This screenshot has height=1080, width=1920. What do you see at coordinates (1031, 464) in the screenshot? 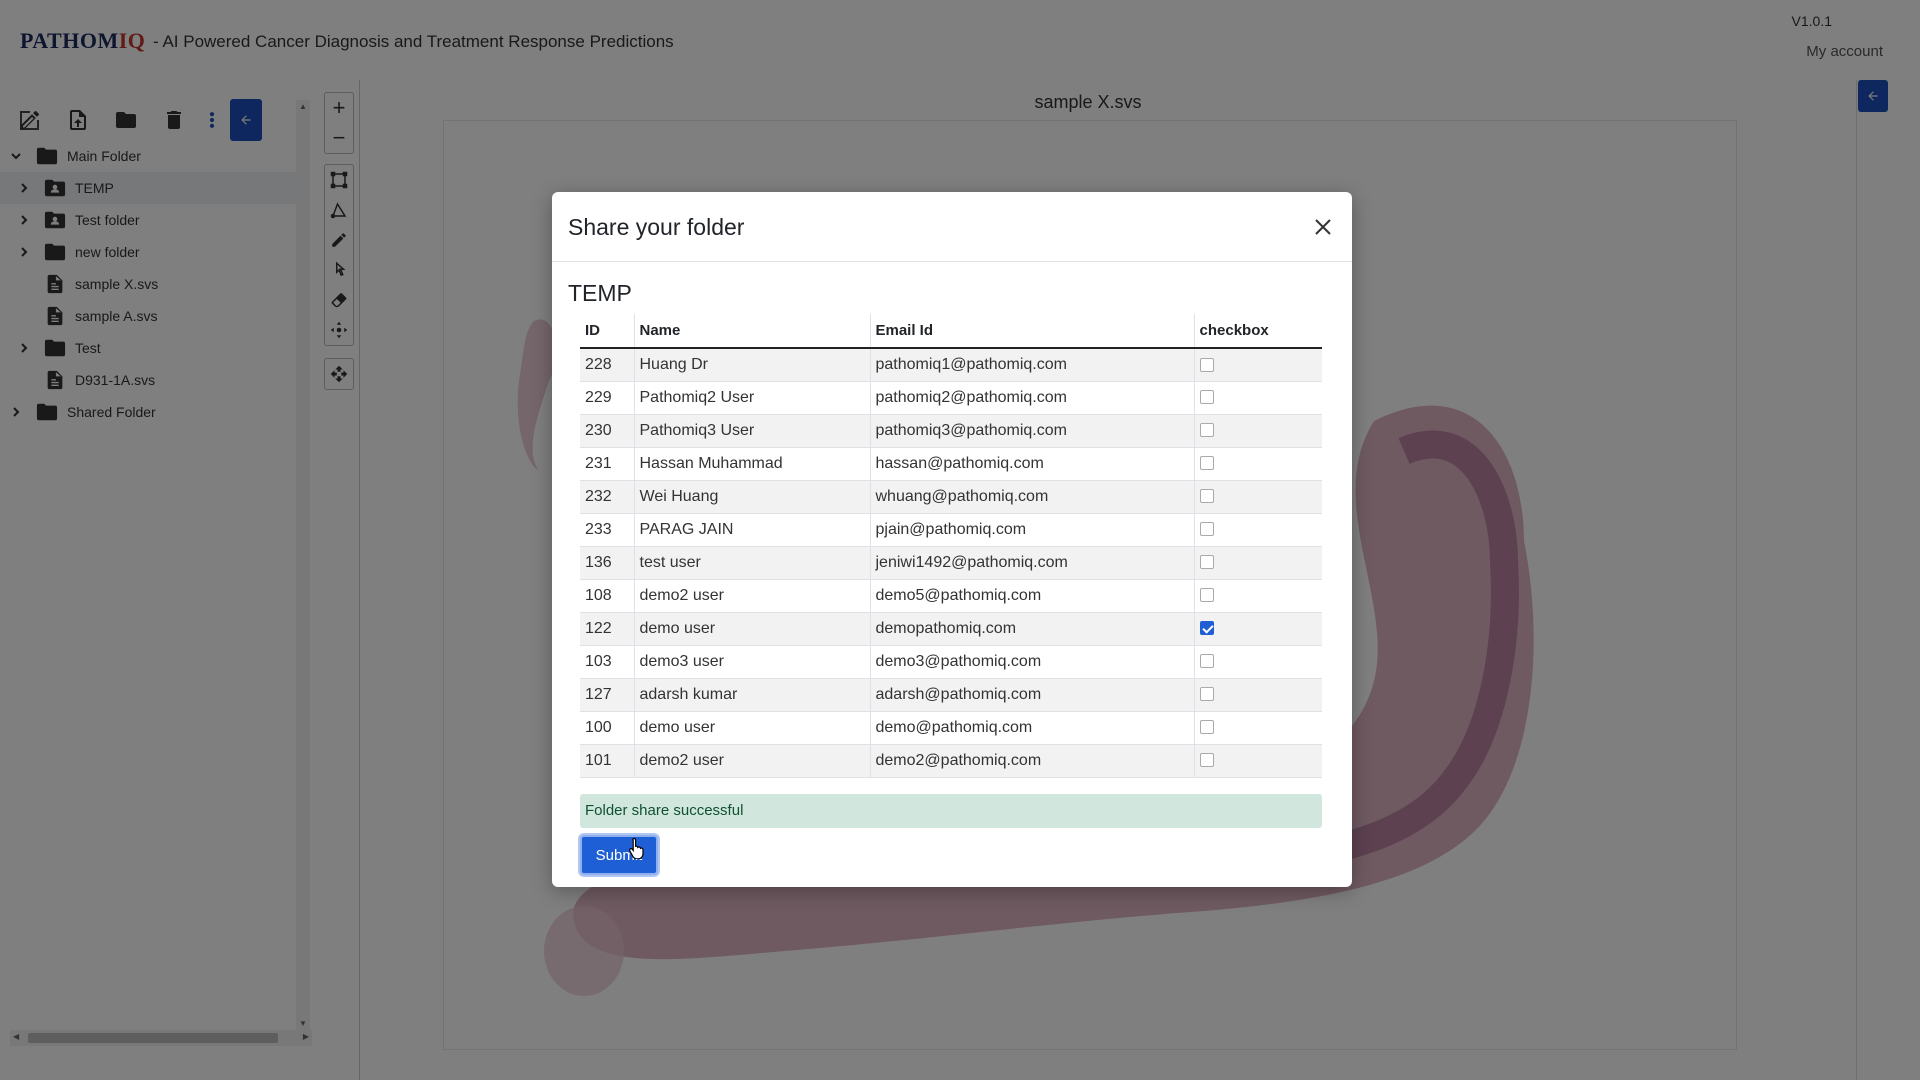
I see `cell-email: hassan@pathomiq.com` at bounding box center [1031, 464].